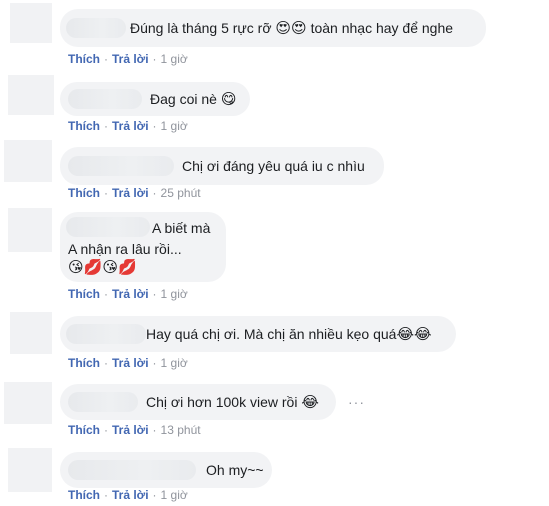  What do you see at coordinates (356, 402) in the screenshot?
I see `more-options-icon: ···` at bounding box center [356, 402].